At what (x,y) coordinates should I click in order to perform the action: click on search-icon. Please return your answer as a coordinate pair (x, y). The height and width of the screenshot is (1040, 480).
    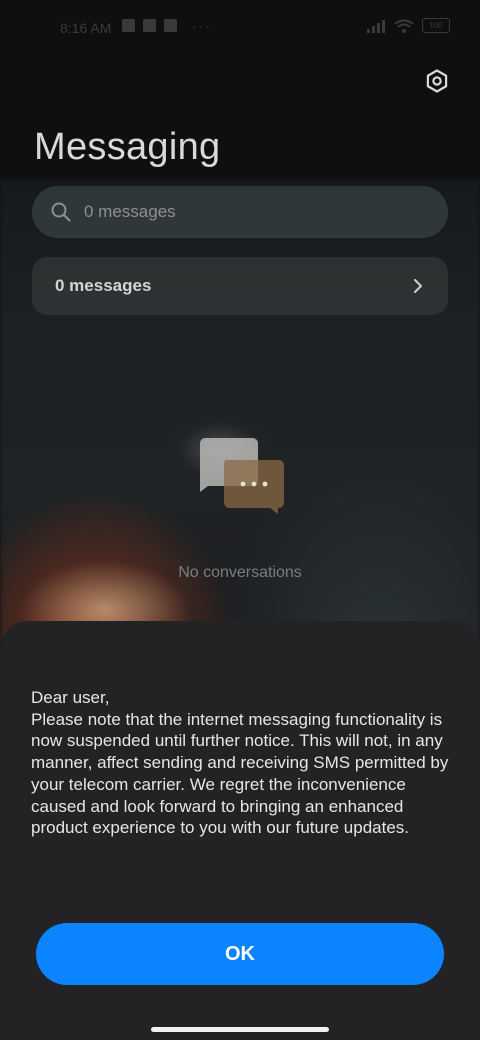
    Looking at the image, I should click on (61, 212).